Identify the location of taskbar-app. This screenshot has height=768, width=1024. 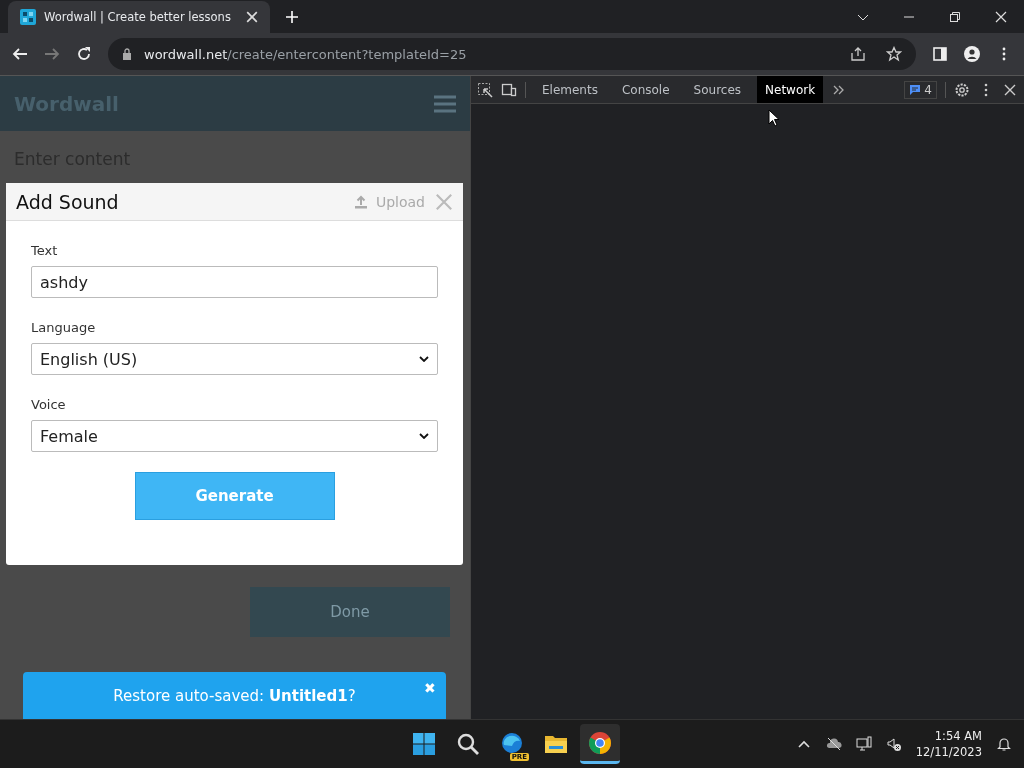
(600, 744).